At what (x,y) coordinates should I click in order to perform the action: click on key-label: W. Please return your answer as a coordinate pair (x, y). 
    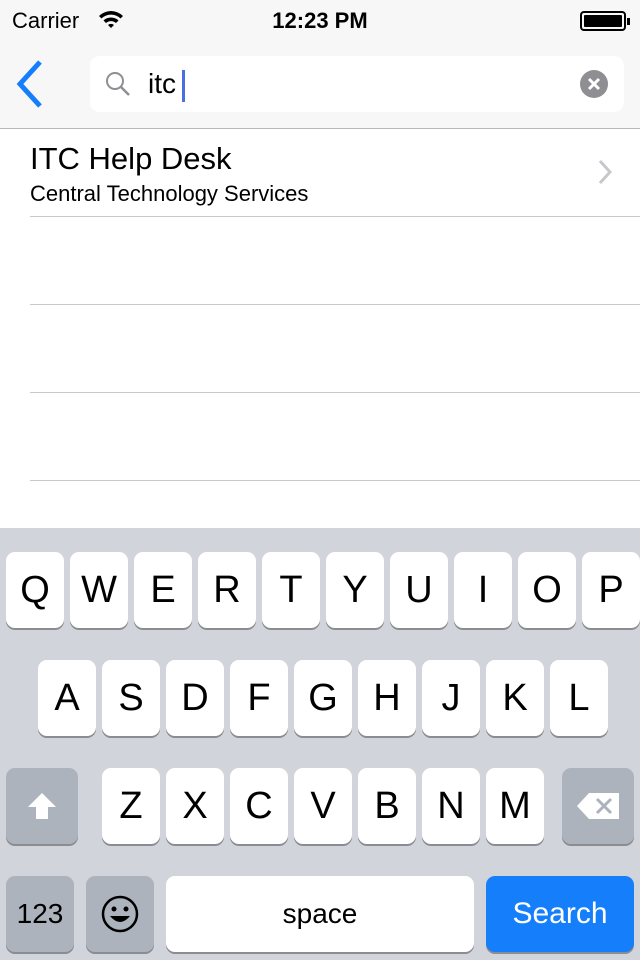
    Looking at the image, I should click on (99, 589).